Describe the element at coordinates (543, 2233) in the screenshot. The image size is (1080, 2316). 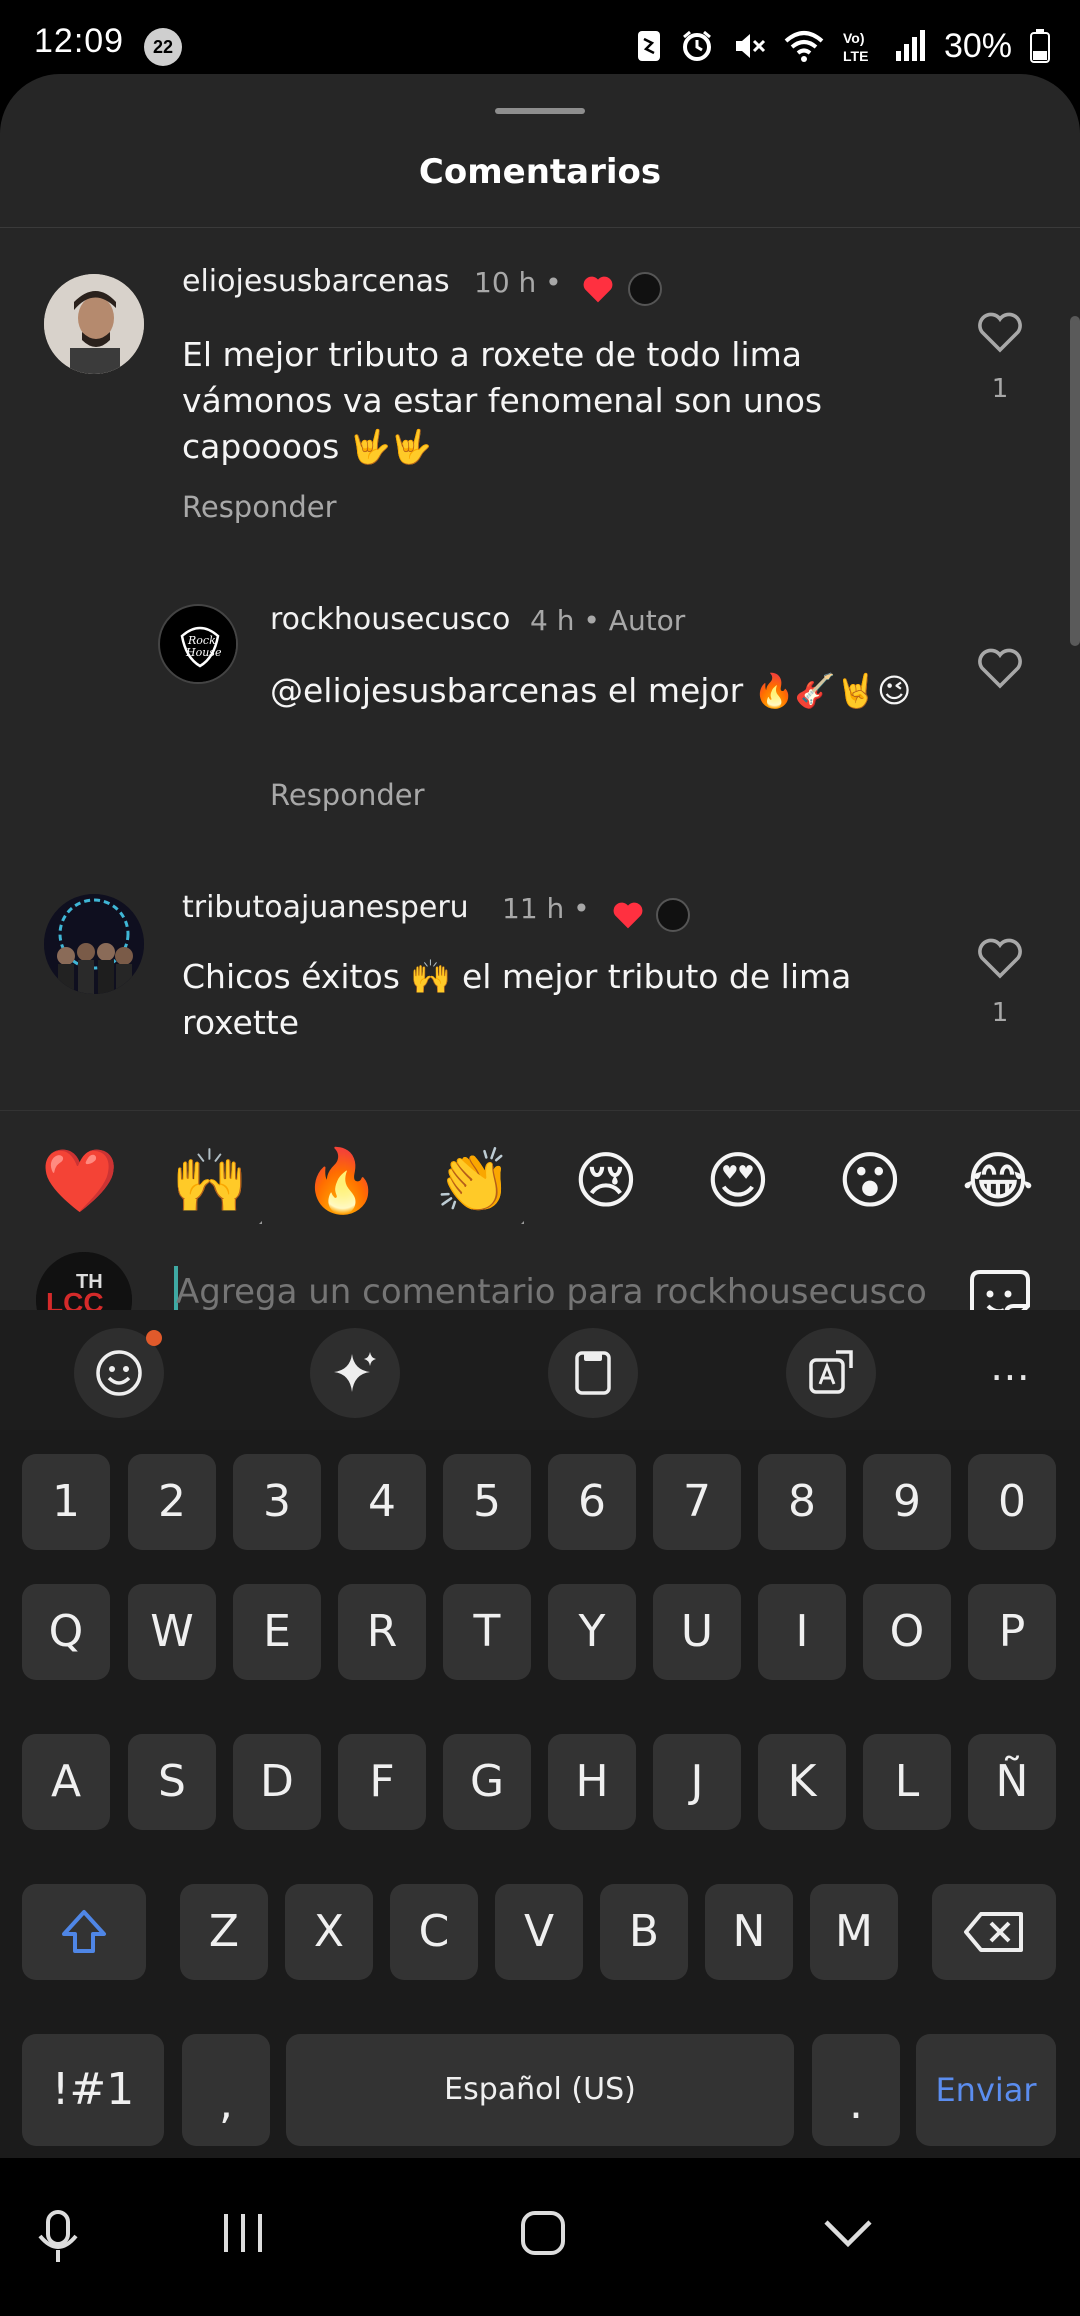
I see `home-icon` at that location.